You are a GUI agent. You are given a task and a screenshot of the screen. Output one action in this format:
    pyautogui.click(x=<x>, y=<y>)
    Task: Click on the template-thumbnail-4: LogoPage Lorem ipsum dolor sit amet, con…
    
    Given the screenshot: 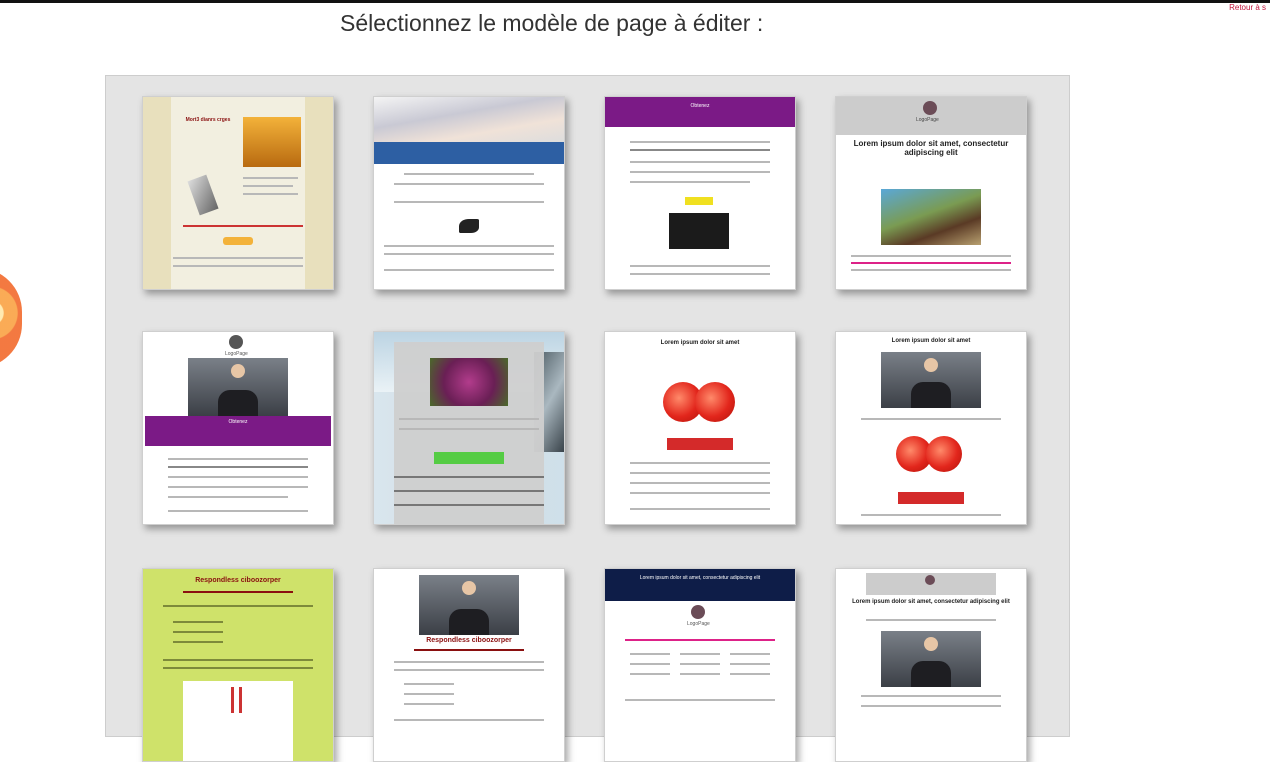 What is the action you would take?
    pyautogui.click(x=931, y=193)
    